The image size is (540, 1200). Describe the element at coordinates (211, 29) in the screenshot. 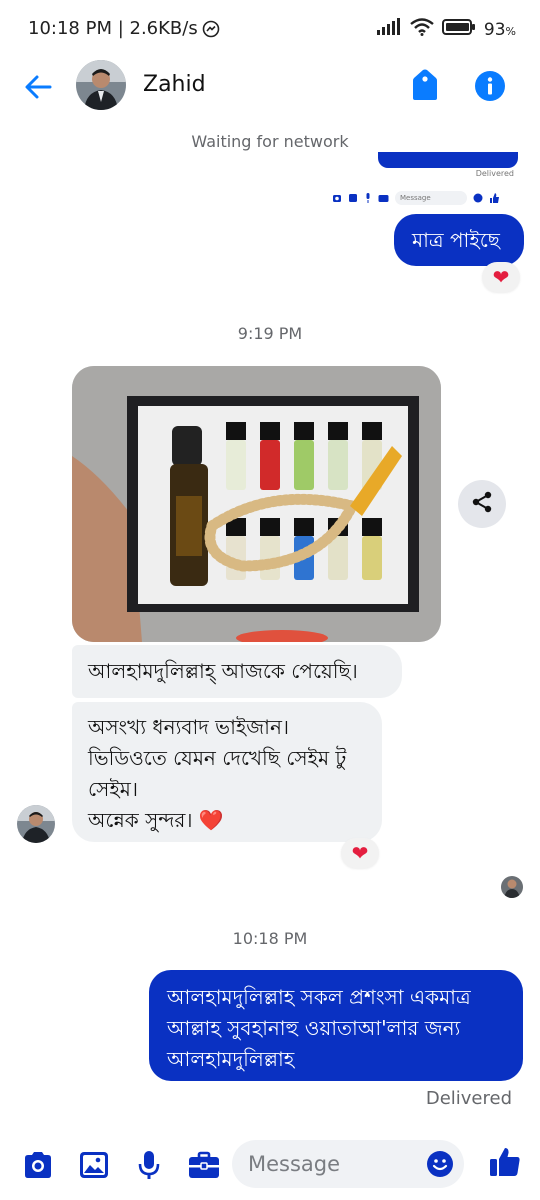

I see `messenger-notification-icon` at that location.